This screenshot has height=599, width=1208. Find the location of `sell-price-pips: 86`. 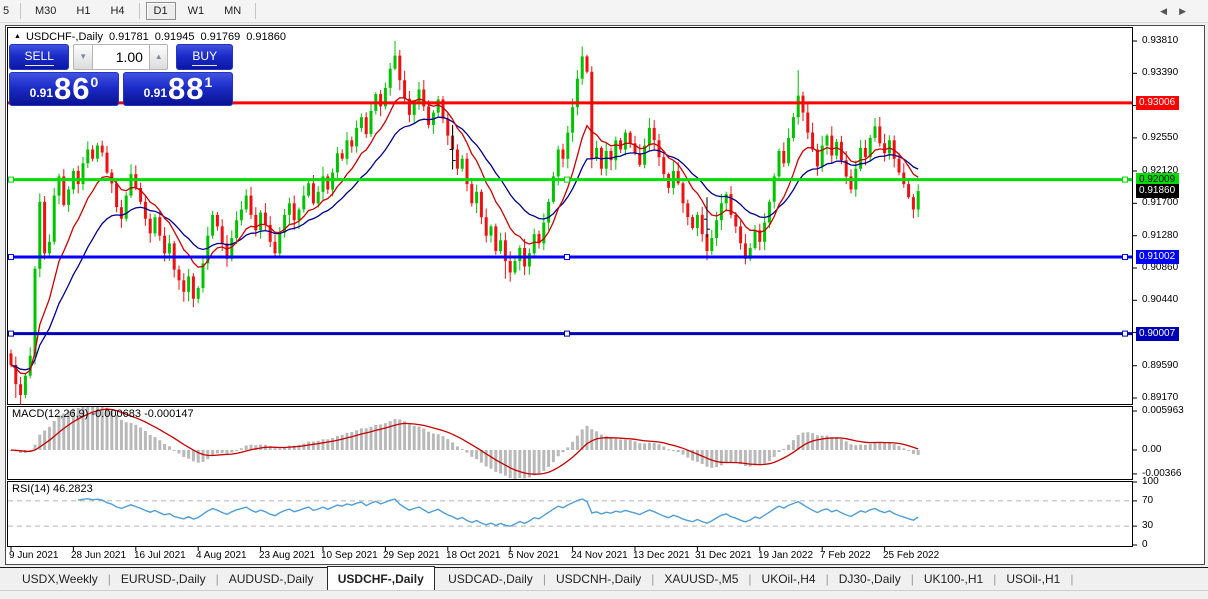

sell-price-pips: 86 is located at coordinates (72, 88).